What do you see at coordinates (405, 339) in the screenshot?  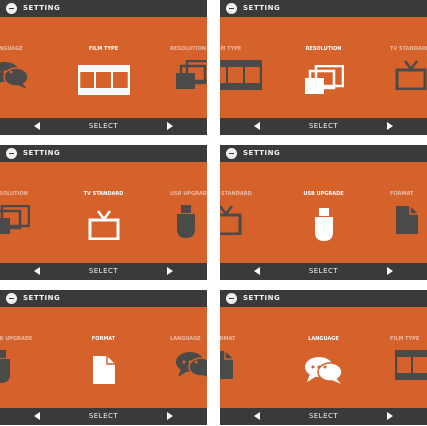 I see `next-option-label: FILM TYPE` at bounding box center [405, 339].